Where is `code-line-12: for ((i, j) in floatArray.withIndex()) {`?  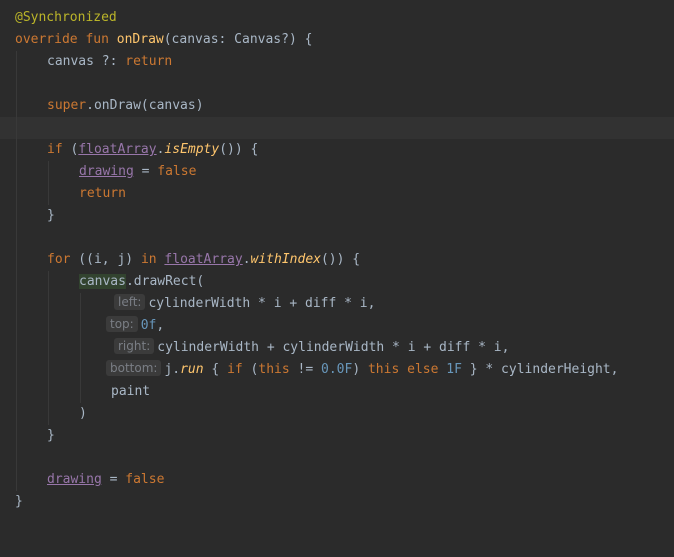
code-line-12: for ((i, j) in floatArray.withIndex()) { is located at coordinates (337, 260).